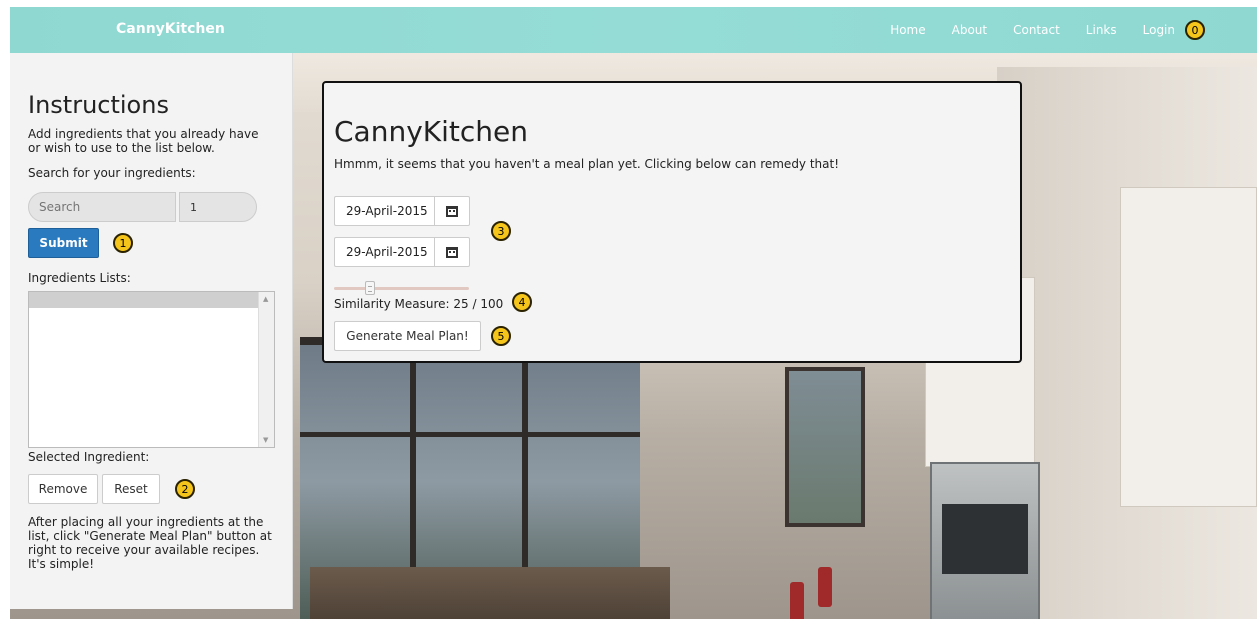  Describe the element at coordinates (63, 243) in the screenshot. I see `submit-button: Submit` at that location.